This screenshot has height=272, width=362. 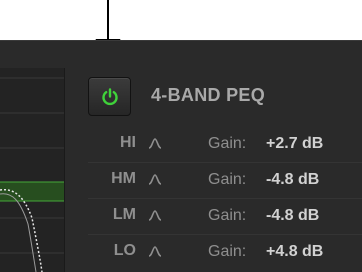 What do you see at coordinates (124, 250) in the screenshot?
I see `band-name: LO` at bounding box center [124, 250].